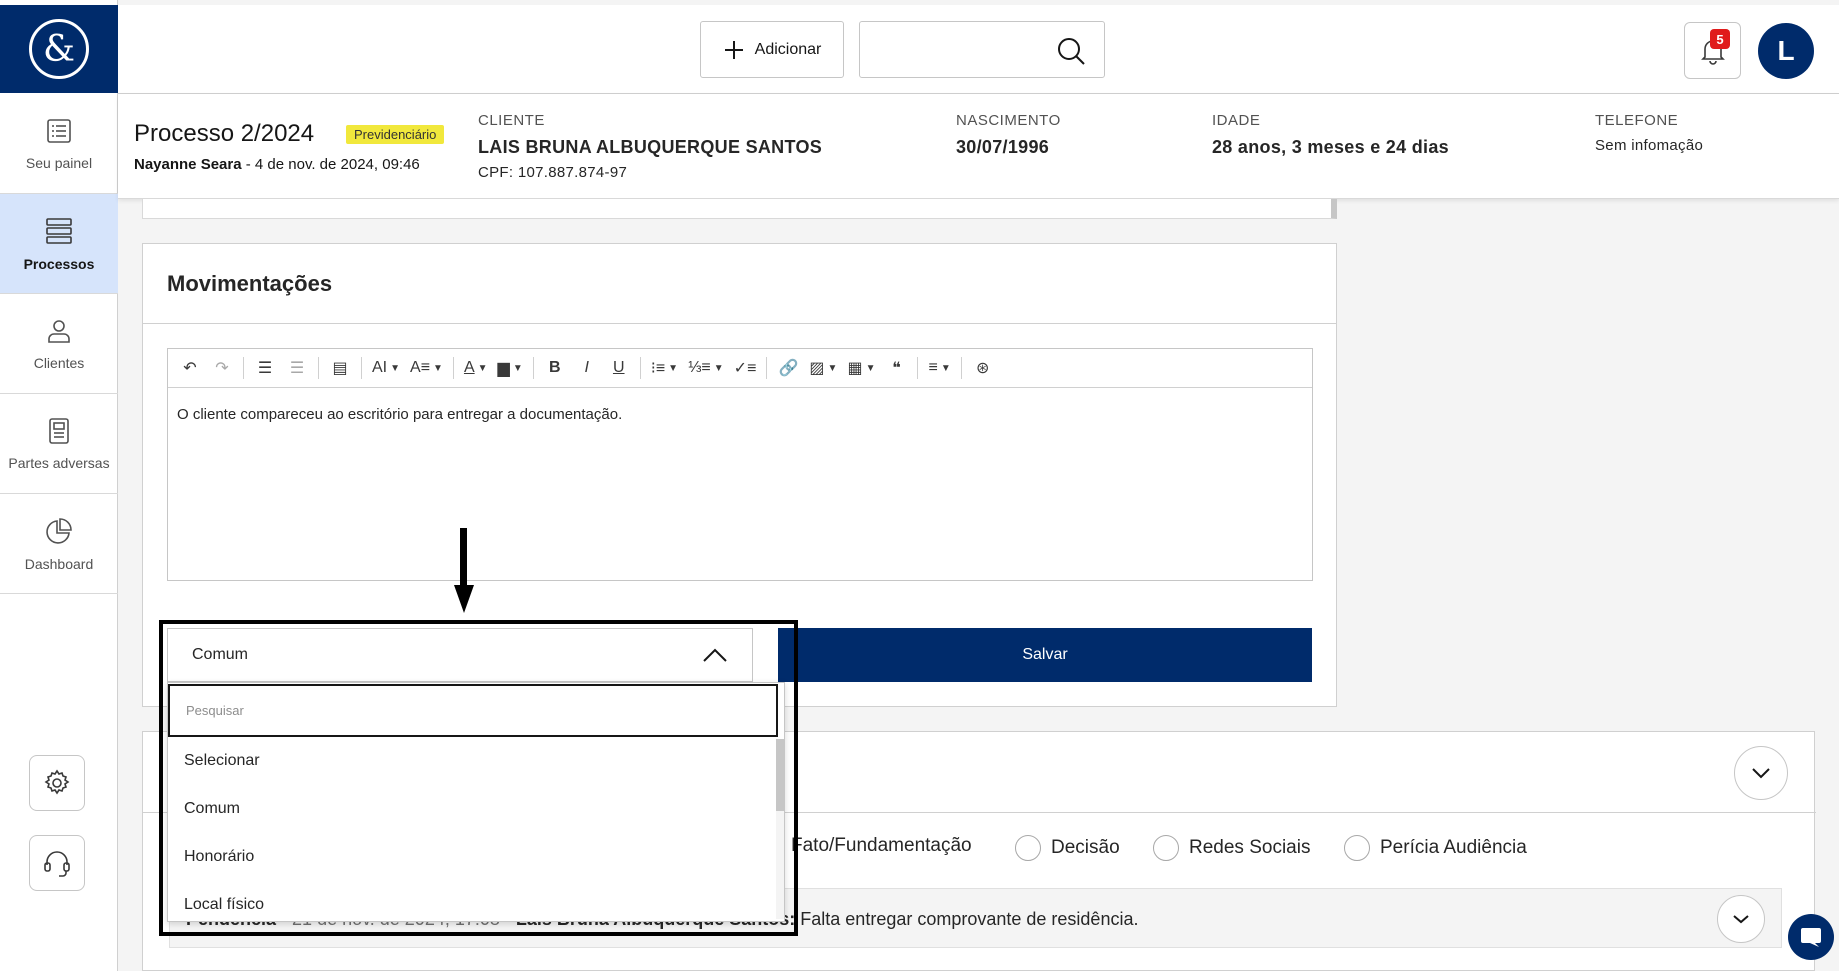 Image resolution: width=1839 pixels, height=971 pixels. I want to click on notifications-button: 5, so click(1712, 50).